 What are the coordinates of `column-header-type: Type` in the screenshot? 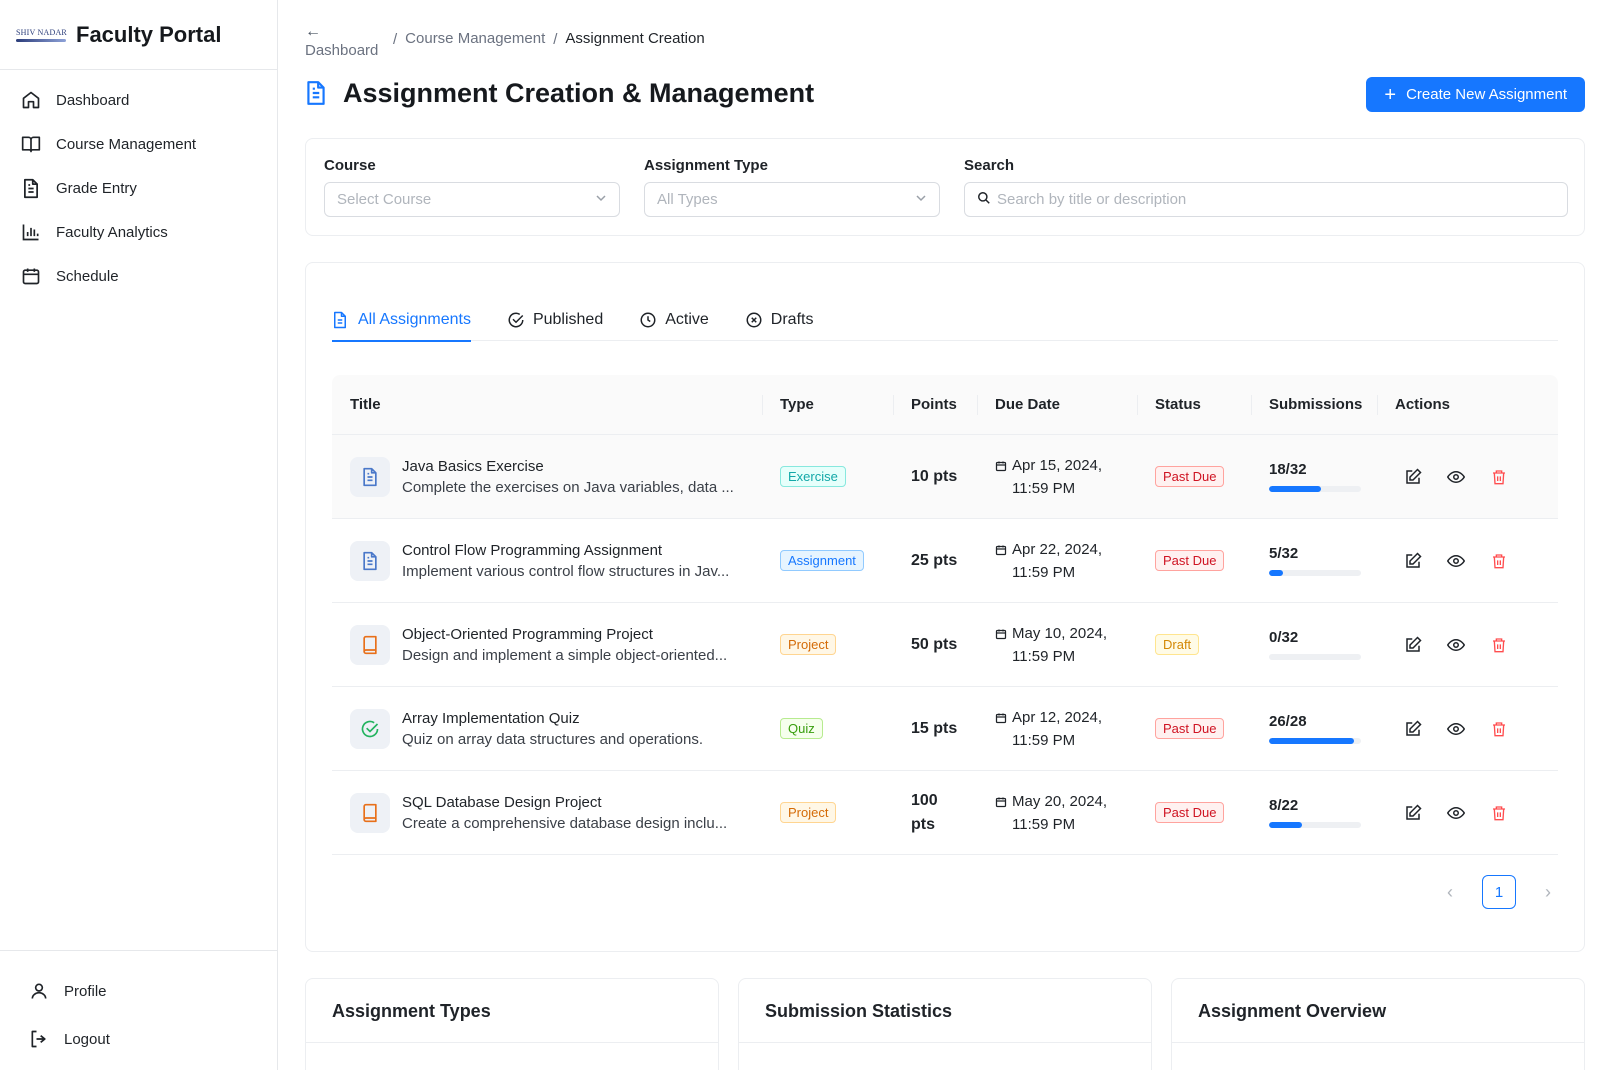 It's located at (827, 405).